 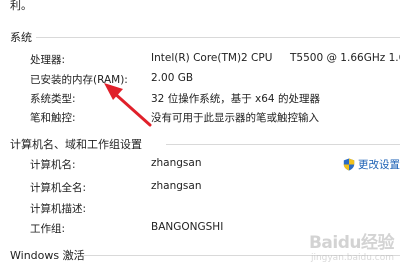 I want to click on watermark-url: jingyan.baidu.com, so click(x=352, y=258).